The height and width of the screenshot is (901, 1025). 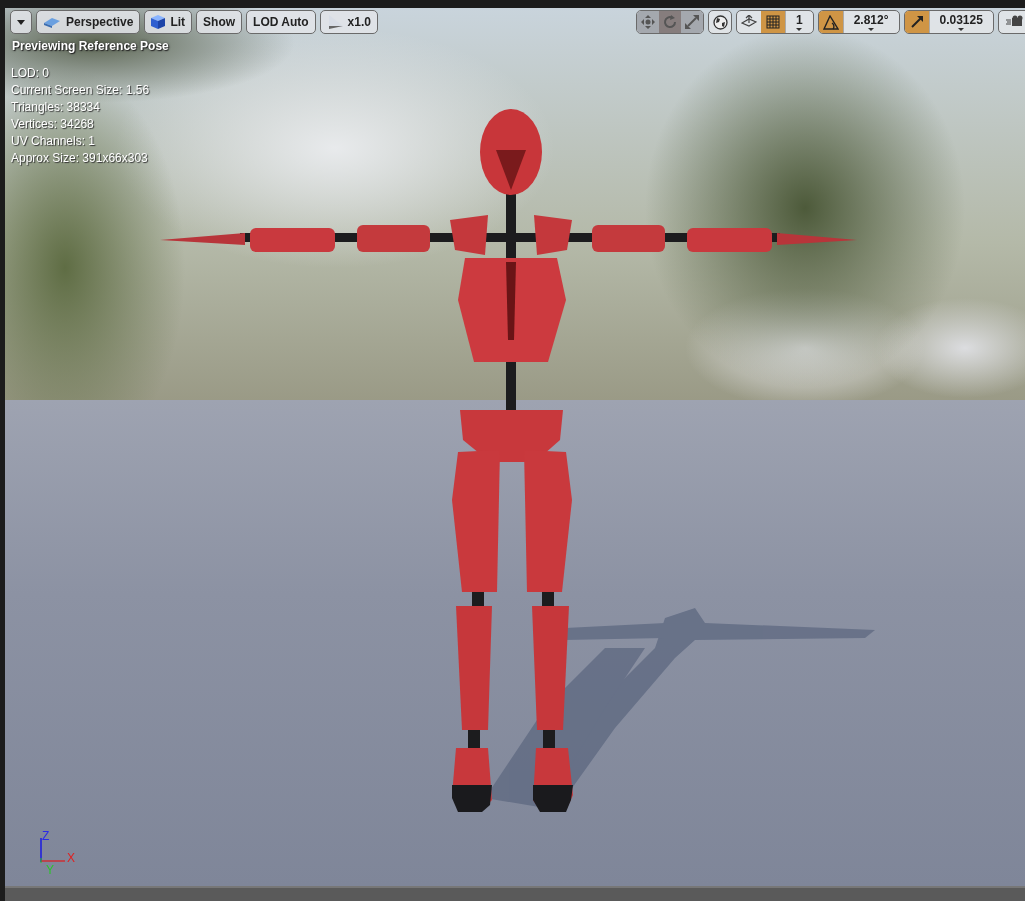 What do you see at coordinates (53, 124) in the screenshot?
I see `stat-line: Vertices: 34268` at bounding box center [53, 124].